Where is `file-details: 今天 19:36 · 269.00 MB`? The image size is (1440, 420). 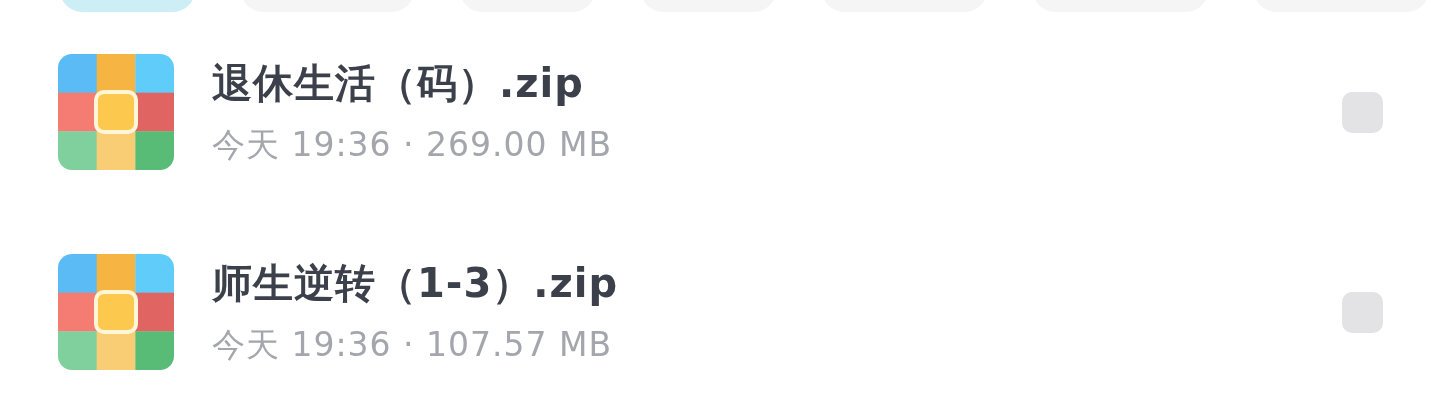 file-details: 今天 19:36 · 269.00 MB is located at coordinates (413, 145).